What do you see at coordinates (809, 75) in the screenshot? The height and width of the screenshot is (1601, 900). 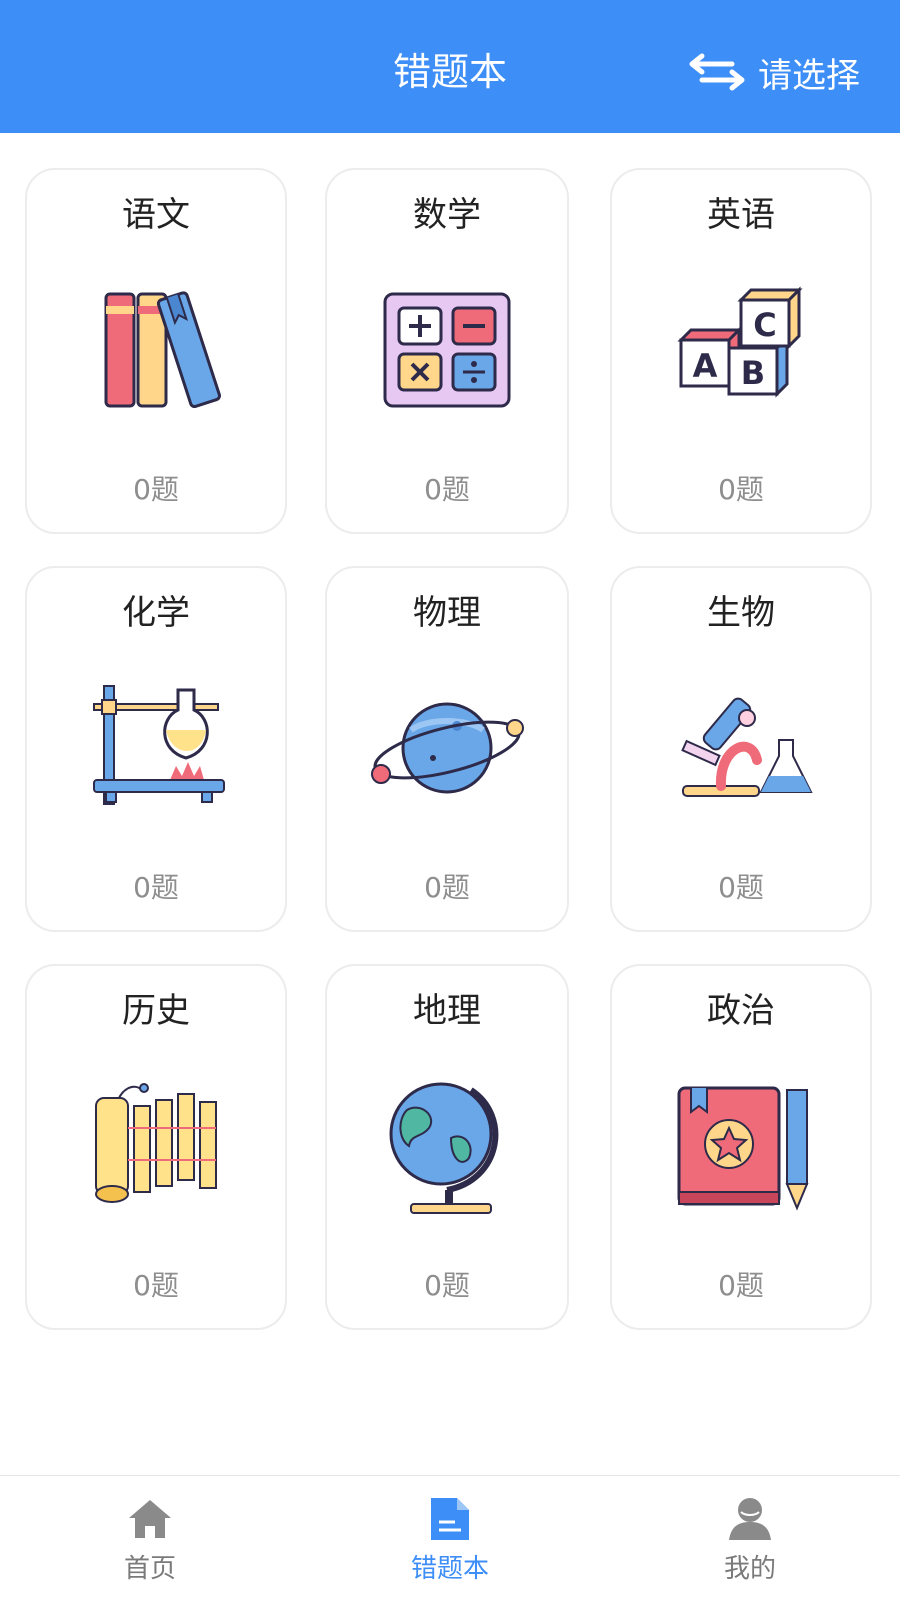 I see `subject-select-label: 请选择` at bounding box center [809, 75].